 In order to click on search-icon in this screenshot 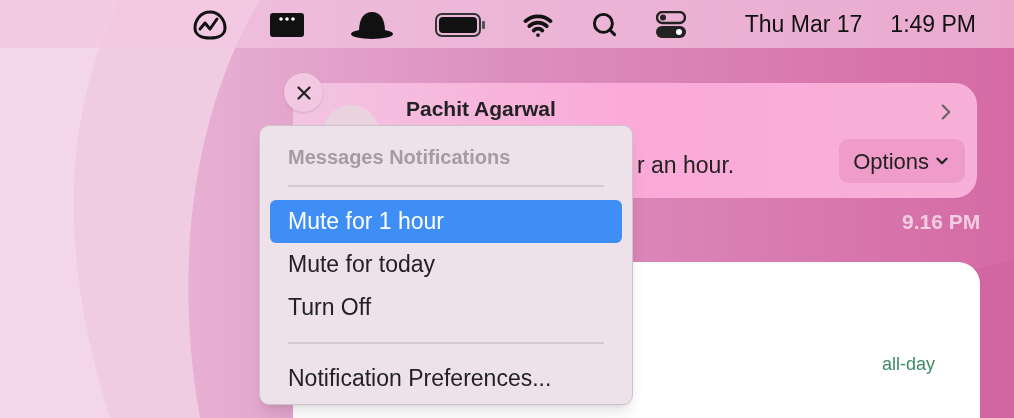, I will do `click(604, 24)`.